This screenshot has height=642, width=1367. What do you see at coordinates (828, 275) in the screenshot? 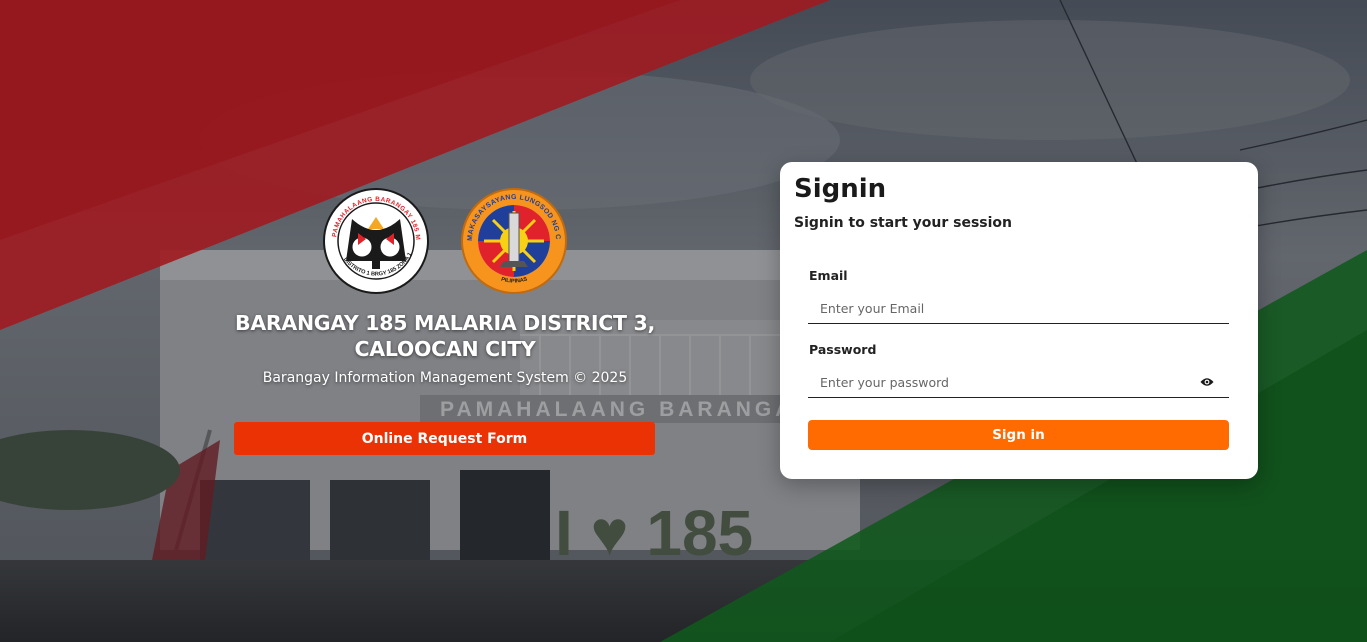
I see `email-label: Email` at bounding box center [828, 275].